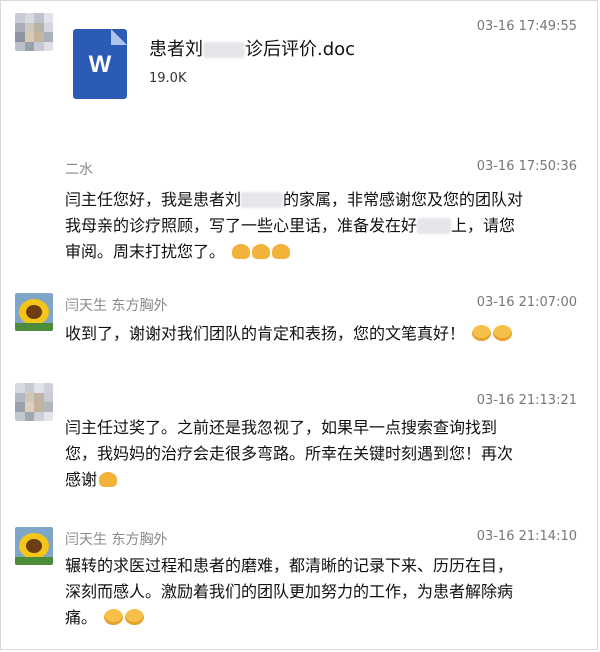 This screenshot has width=600, height=652. I want to click on word-doc-icon: W, so click(100, 64).